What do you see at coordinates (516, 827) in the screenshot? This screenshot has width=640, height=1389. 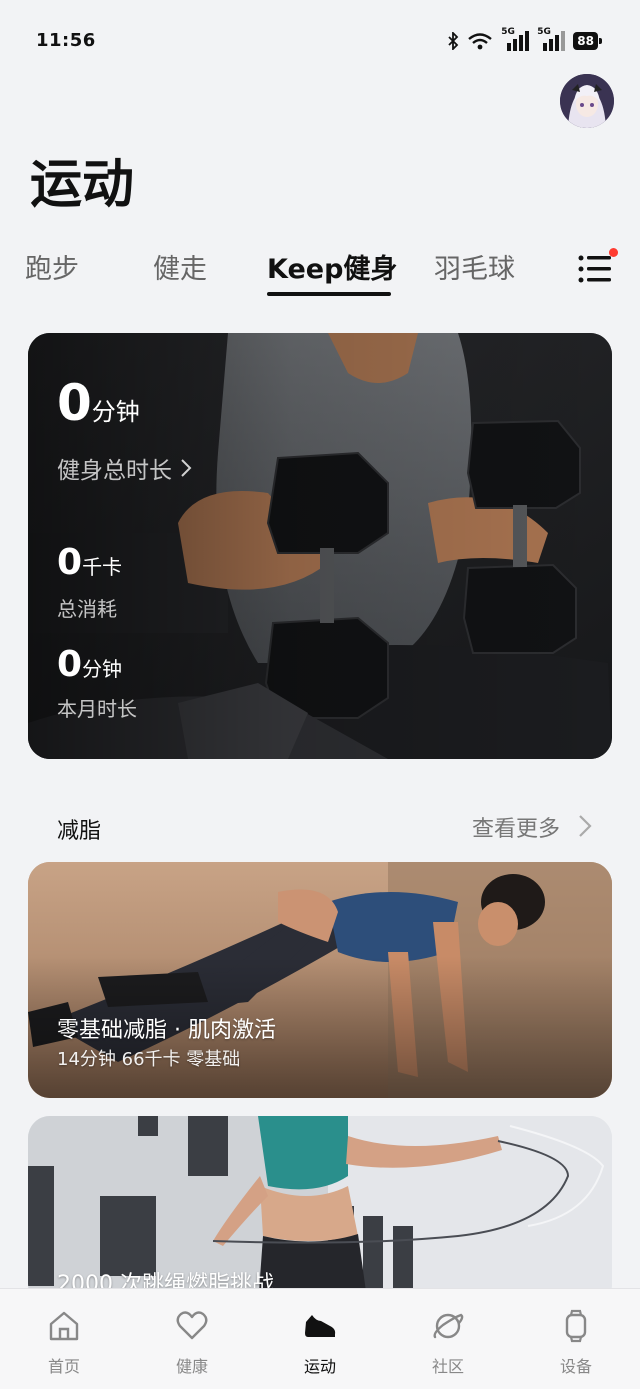 I see `see-more-link: 查看更多` at bounding box center [516, 827].